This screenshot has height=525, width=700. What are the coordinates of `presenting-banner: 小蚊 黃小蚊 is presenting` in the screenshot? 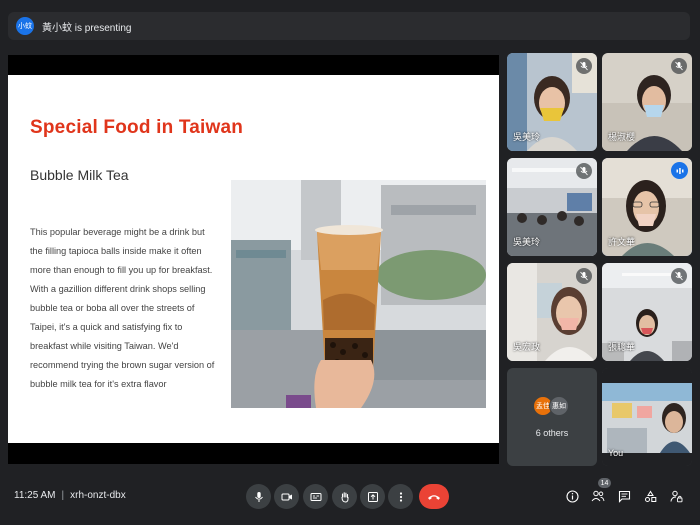 It's located at (349, 26).